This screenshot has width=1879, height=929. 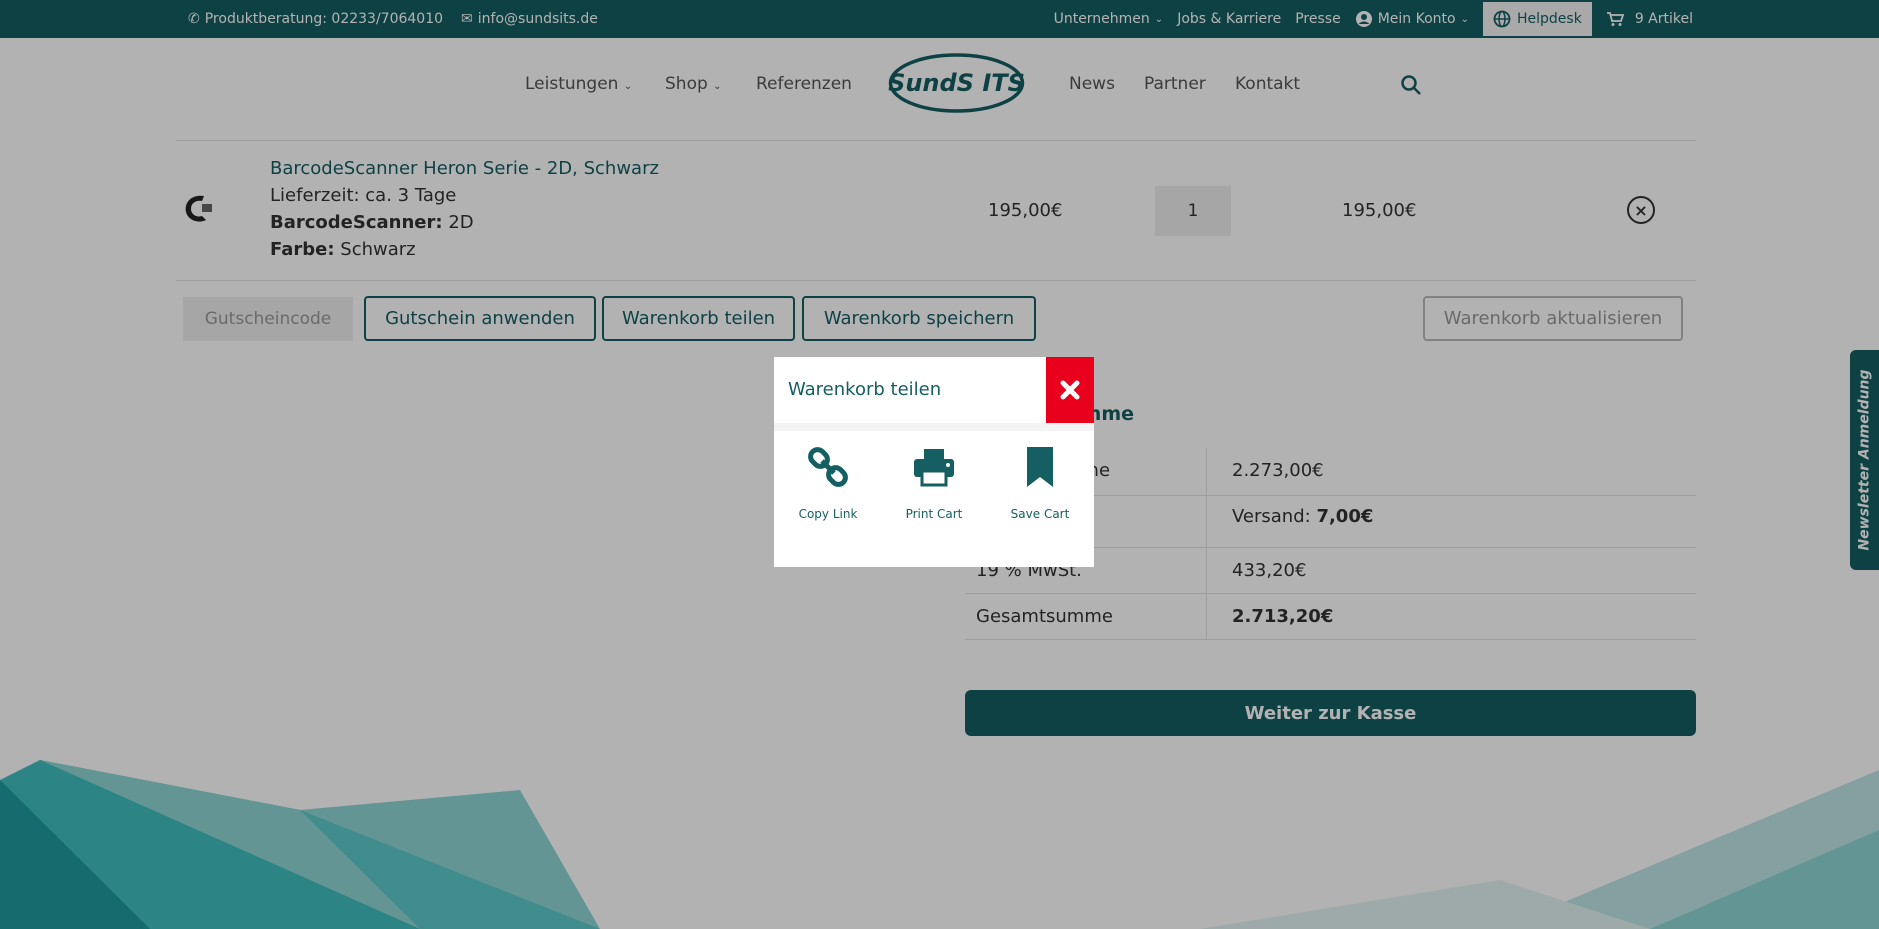 I want to click on link-icon, so click(x=828, y=467).